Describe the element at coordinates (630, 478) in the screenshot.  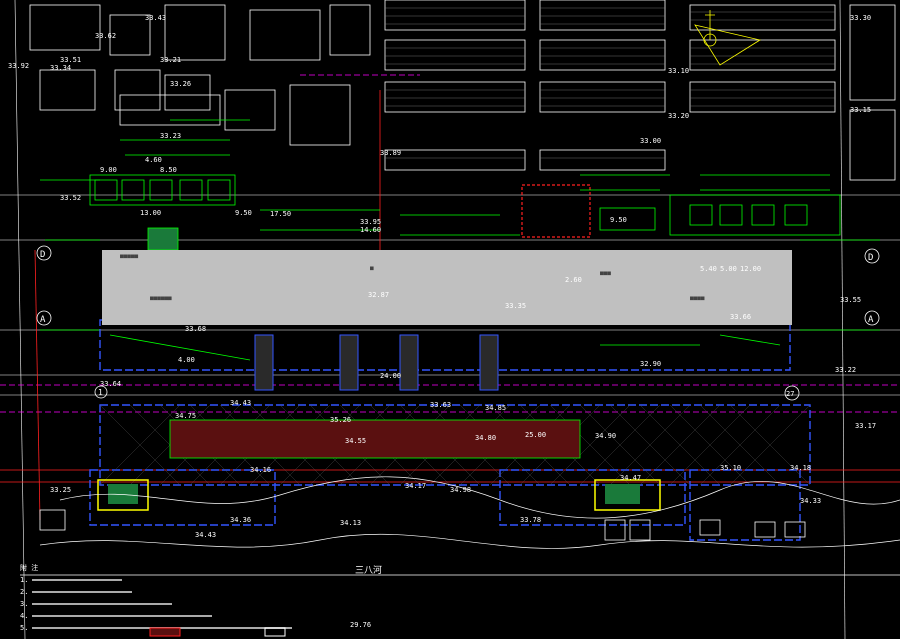
I see `elevation-label: 34.47` at that location.